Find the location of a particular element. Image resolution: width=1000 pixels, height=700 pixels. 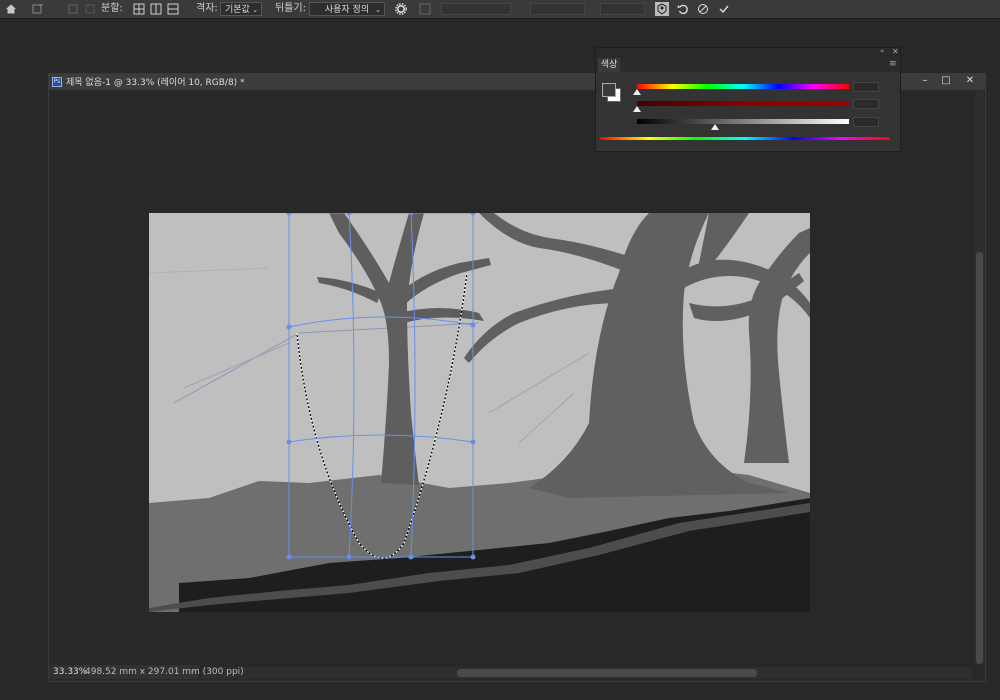

home-icon is located at coordinates (11, 9).